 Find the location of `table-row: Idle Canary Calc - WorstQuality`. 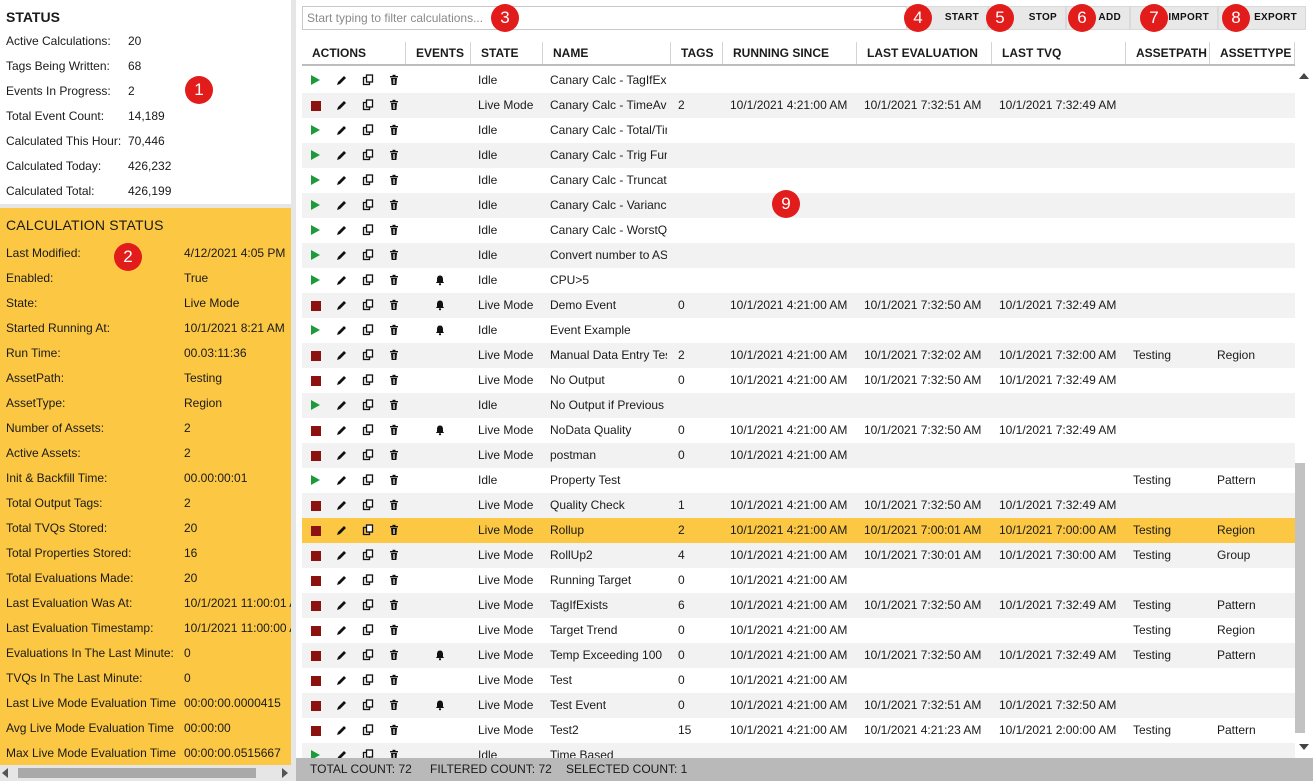

table-row: Idle Canary Calc - WorstQuality is located at coordinates (798, 230).